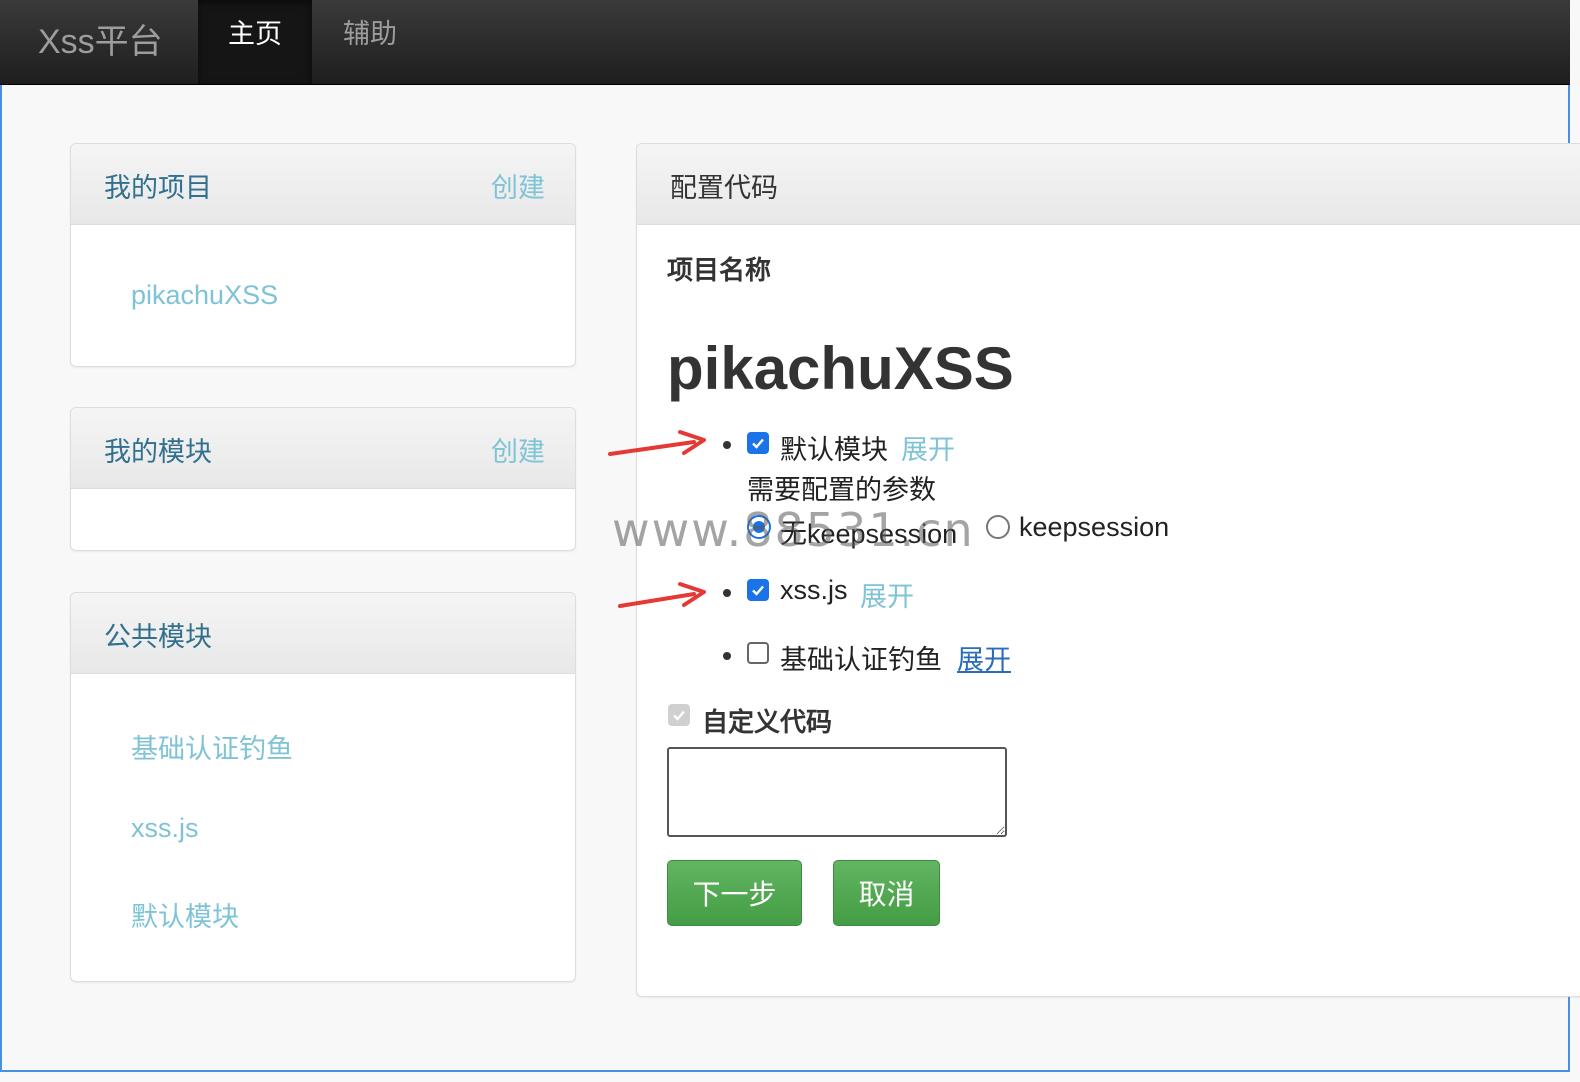  What do you see at coordinates (984, 657) in the screenshot?
I see `module-basic-auth-expand-link: 展开` at bounding box center [984, 657].